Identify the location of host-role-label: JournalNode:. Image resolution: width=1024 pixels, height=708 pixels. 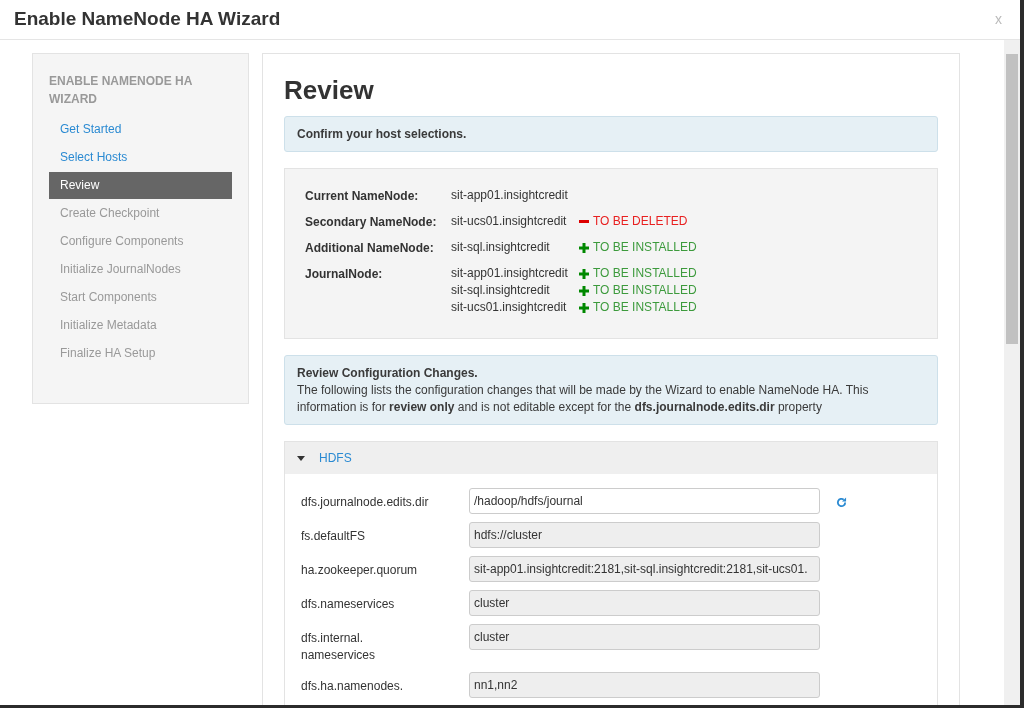
(344, 275).